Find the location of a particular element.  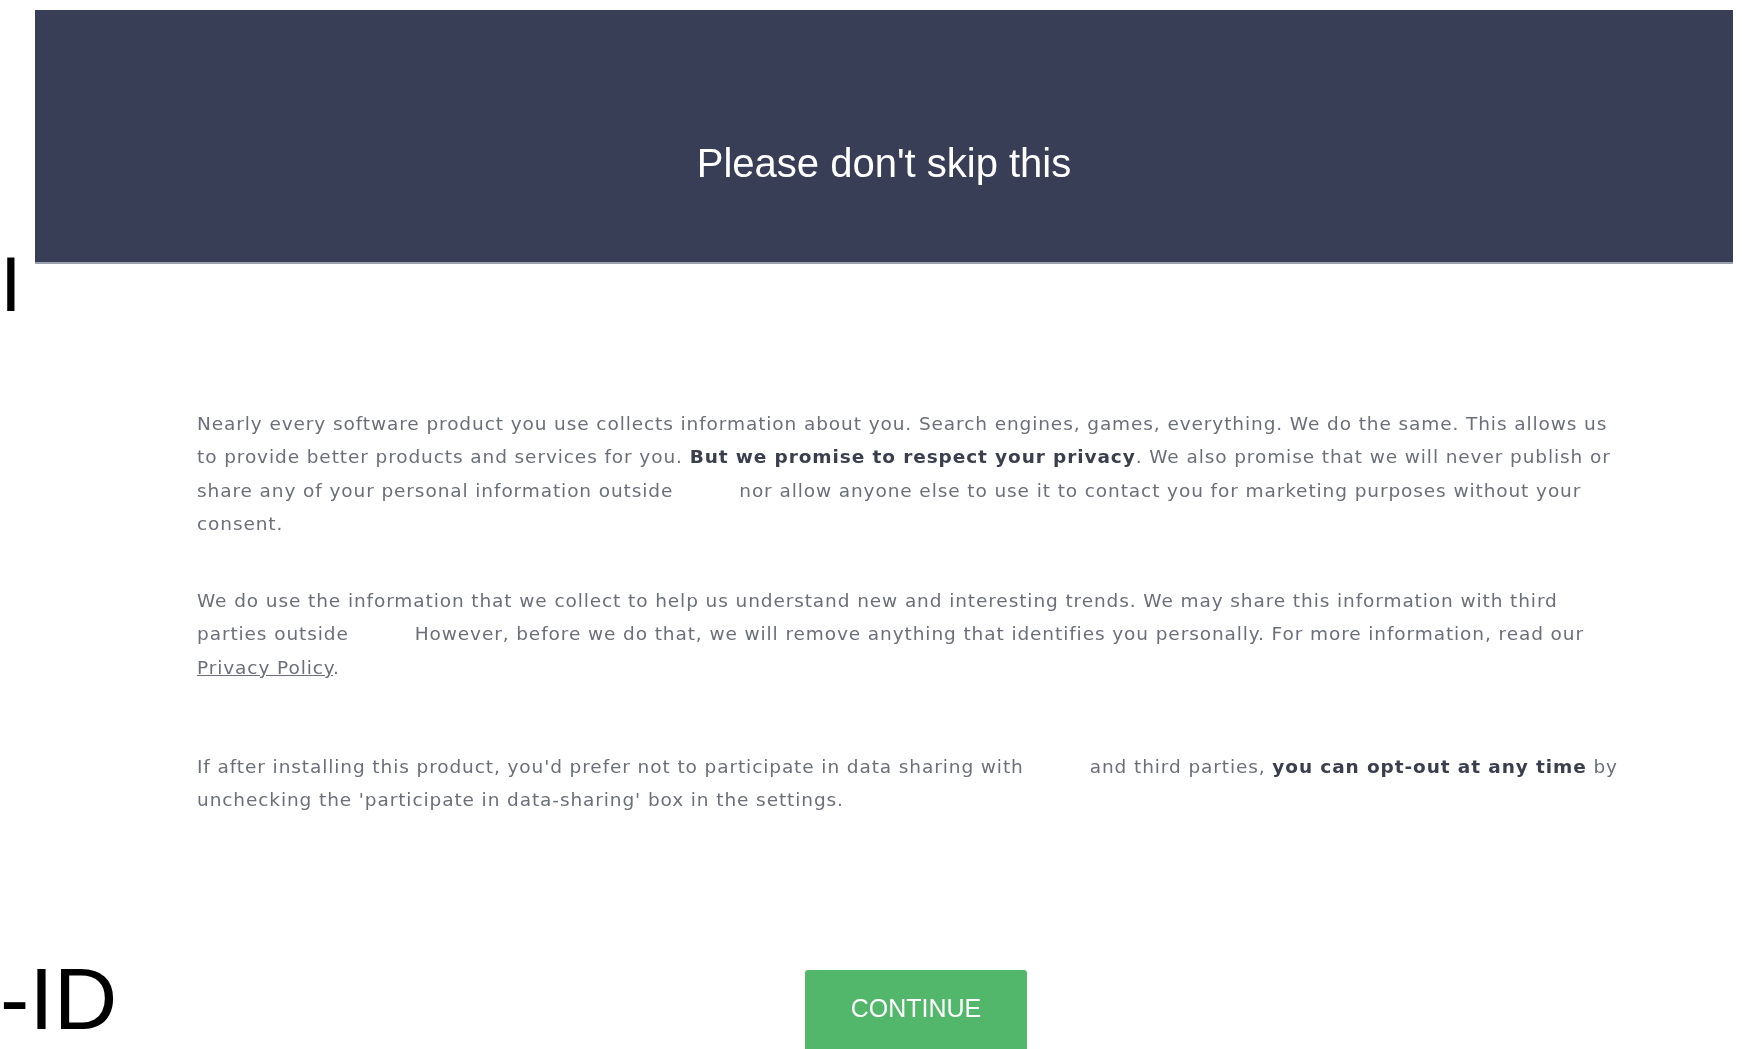

dialog-title: Please don't skip this is located at coordinates (884, 163).